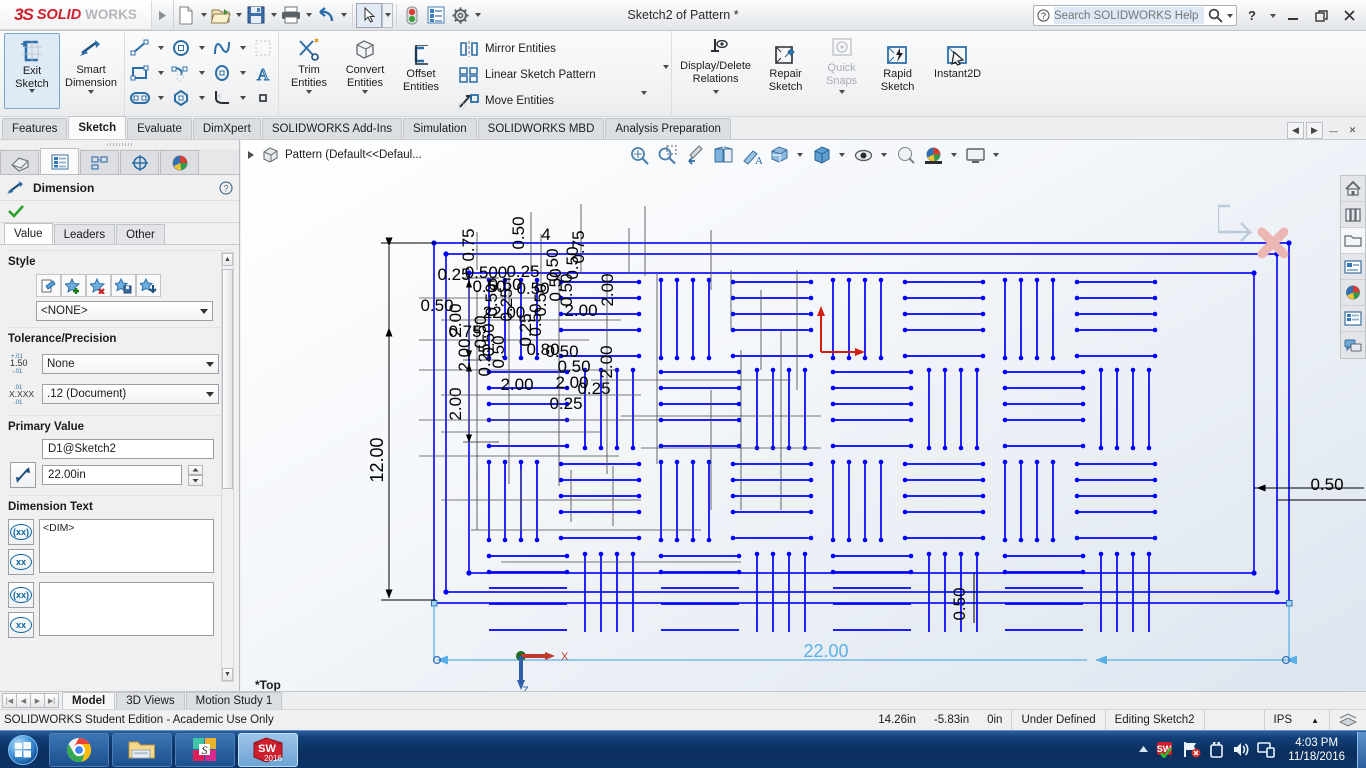 The width and height of the screenshot is (1366, 768). Describe the element at coordinates (1282, 720) in the screenshot. I see `status-units: IPS` at that location.